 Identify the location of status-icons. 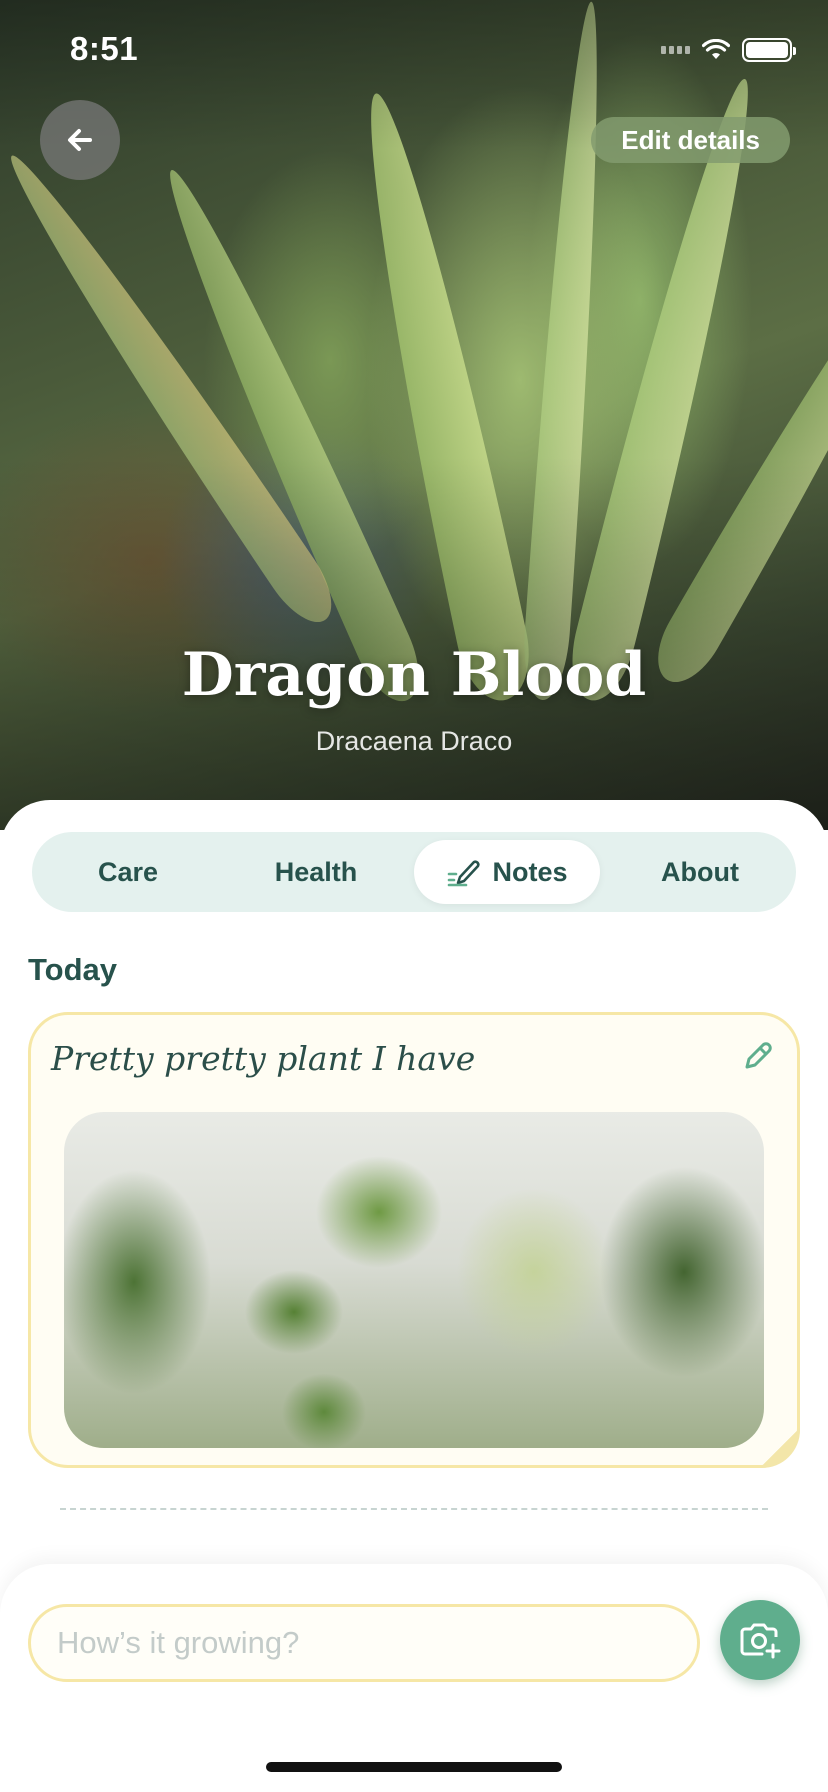
(728, 50).